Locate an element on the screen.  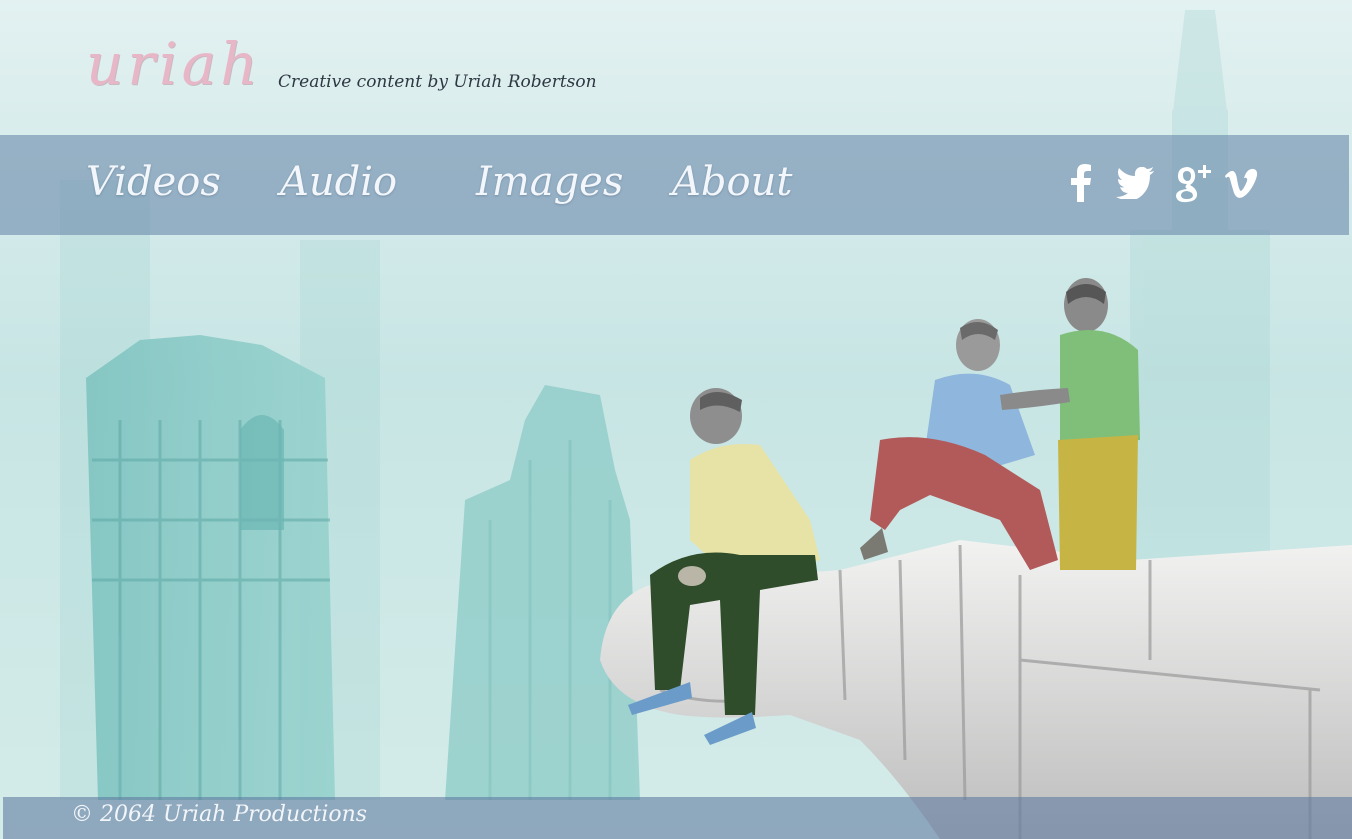
main-navigation-bar: Videos Audio Images About is located at coordinates (674, 185).